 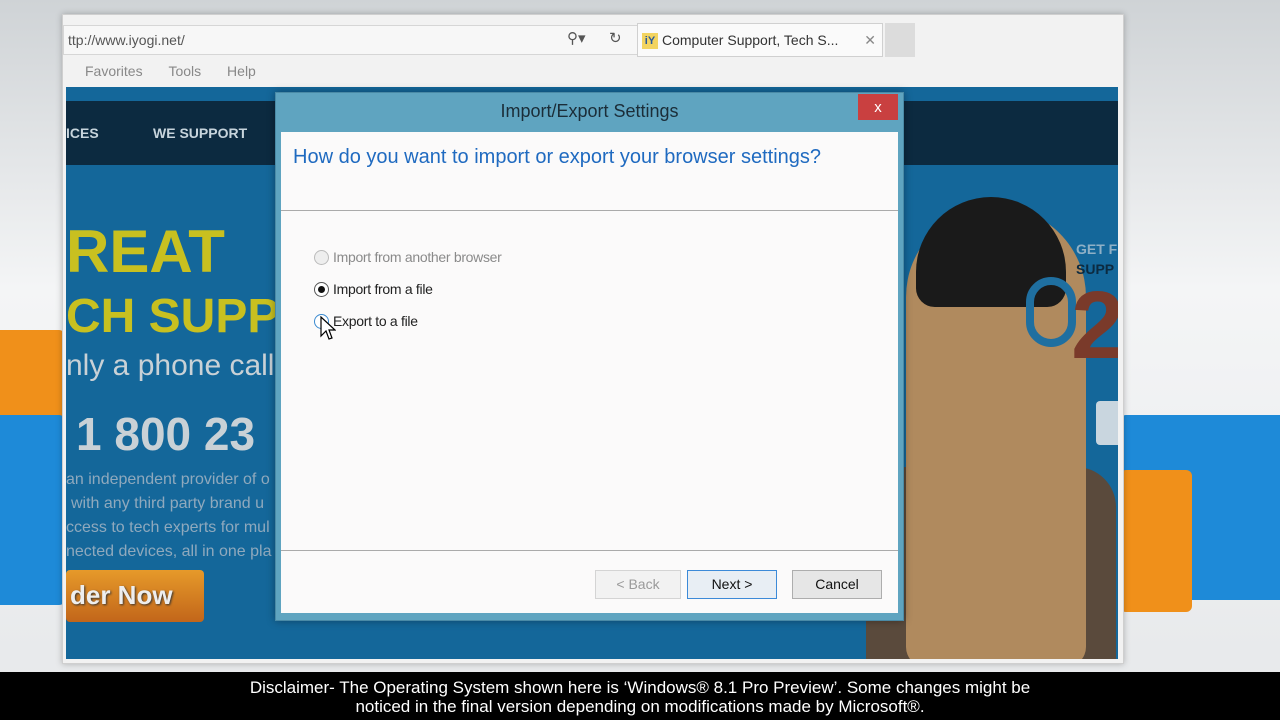 I want to click on desc-2: with any third party brand u, so click(x=167, y=503).